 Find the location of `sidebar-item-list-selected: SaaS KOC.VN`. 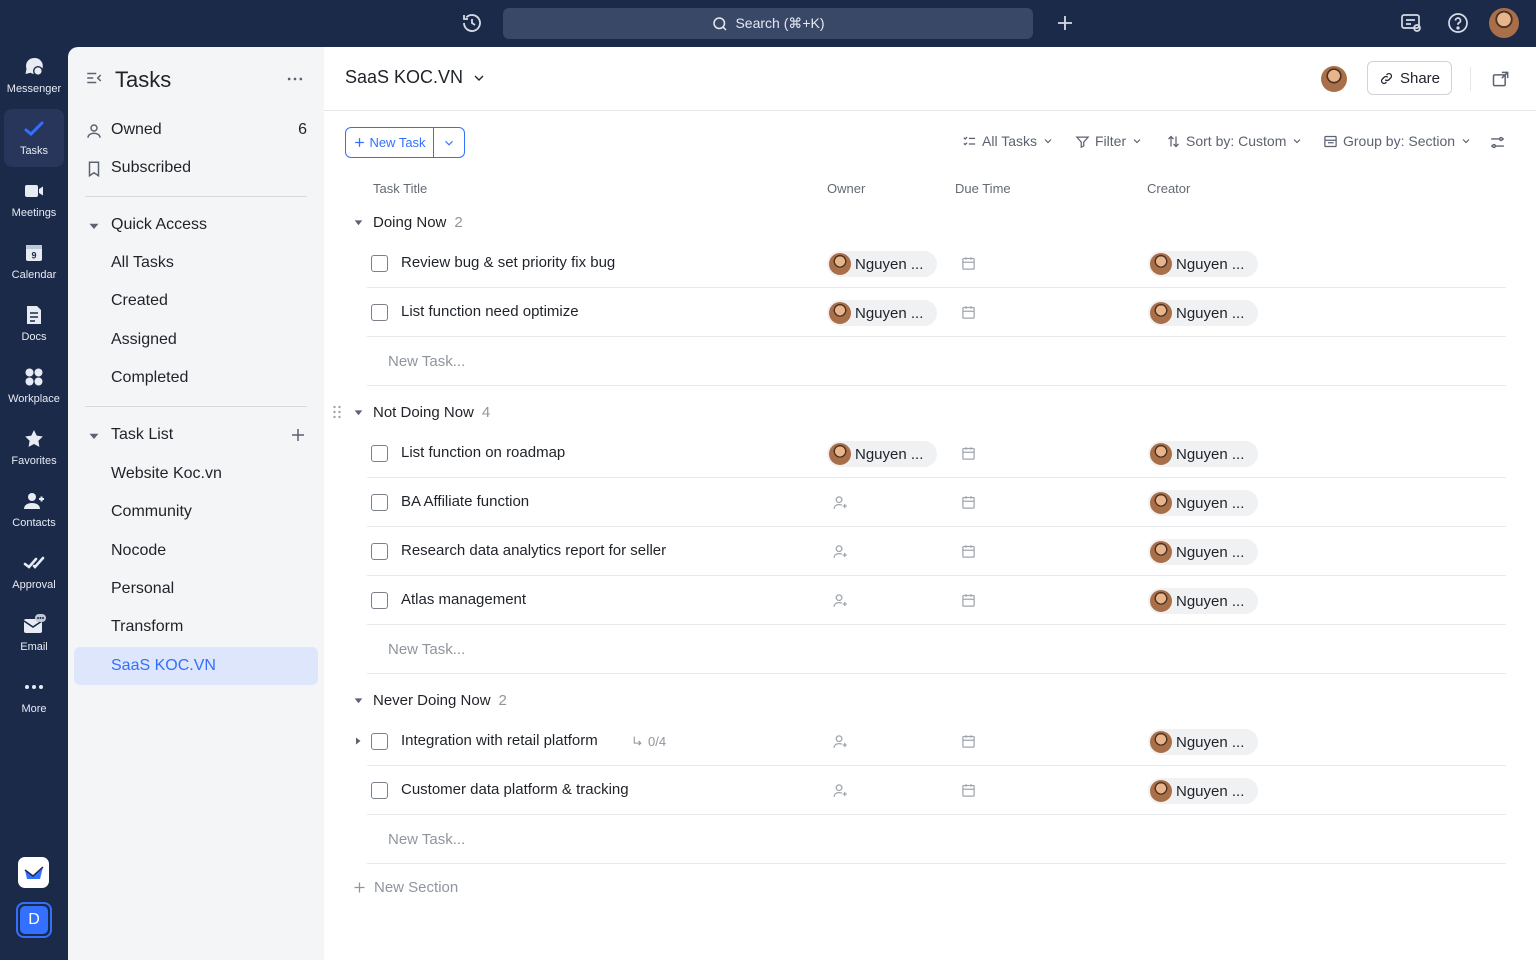

sidebar-item-list-selected: SaaS KOC.VN is located at coordinates (196, 666).